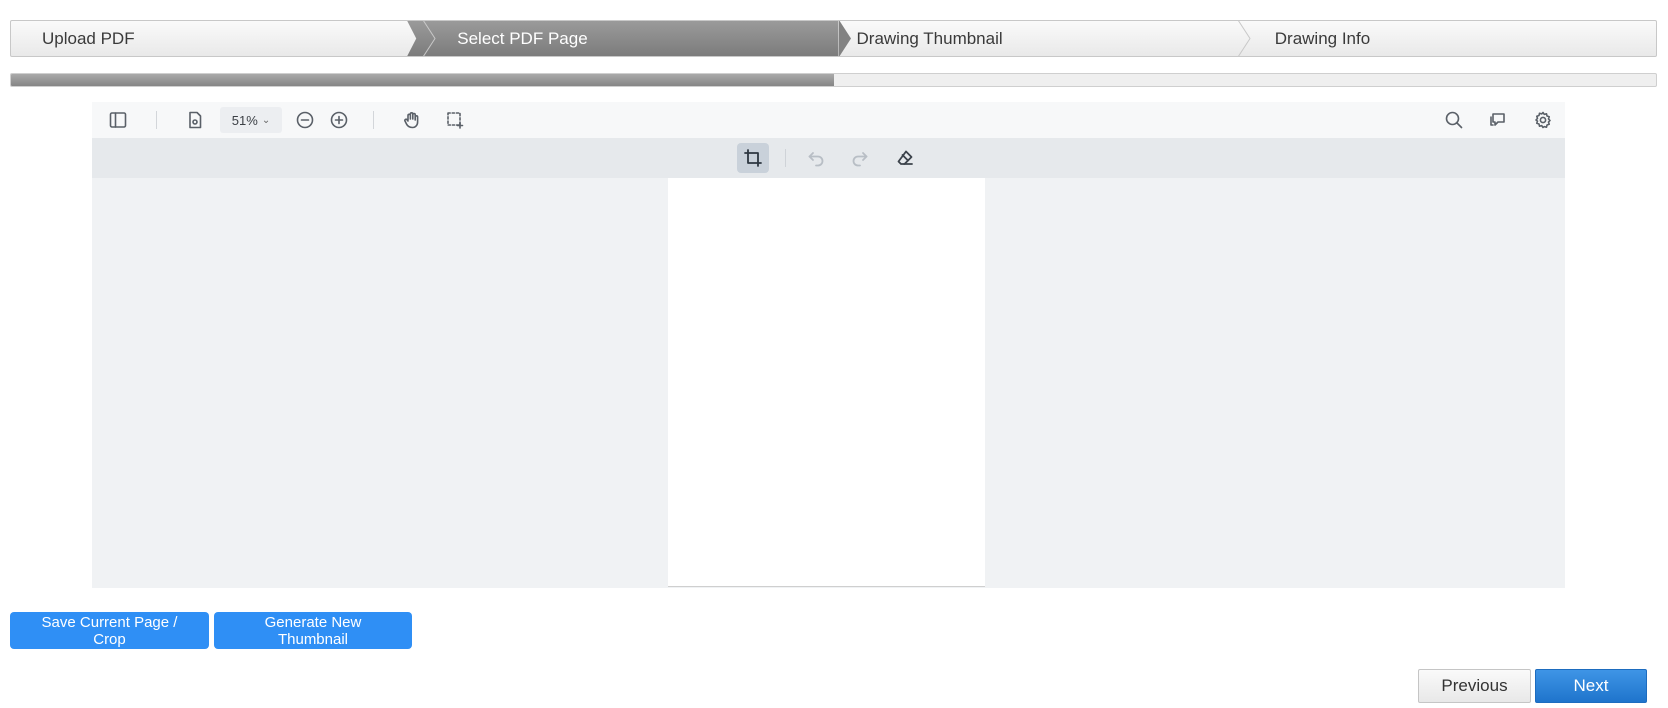  I want to click on wizard-step-upload-pdf: Upload PDF, so click(223, 38).